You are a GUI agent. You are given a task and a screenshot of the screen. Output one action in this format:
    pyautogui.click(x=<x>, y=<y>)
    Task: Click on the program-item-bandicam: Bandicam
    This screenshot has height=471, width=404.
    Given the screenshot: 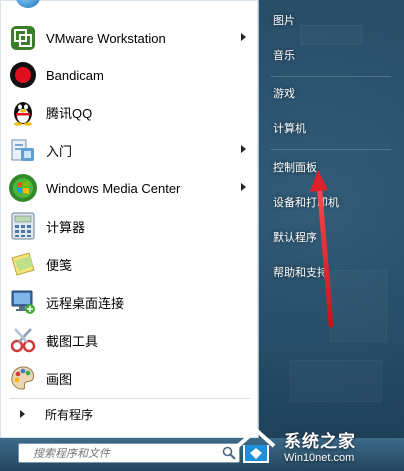 What is the action you would take?
    pyautogui.click(x=131, y=75)
    